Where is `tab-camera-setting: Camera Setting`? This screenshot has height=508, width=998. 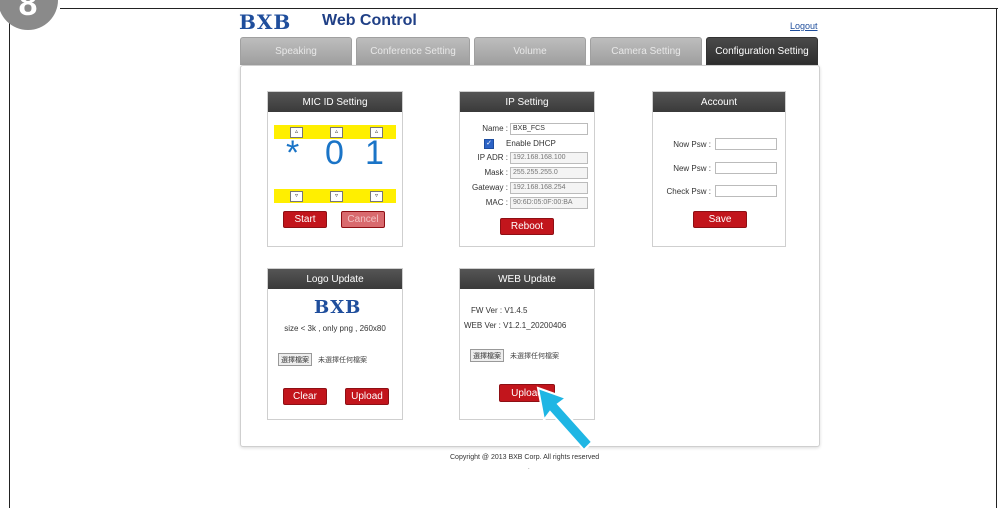 tab-camera-setting: Camera Setting is located at coordinates (646, 51).